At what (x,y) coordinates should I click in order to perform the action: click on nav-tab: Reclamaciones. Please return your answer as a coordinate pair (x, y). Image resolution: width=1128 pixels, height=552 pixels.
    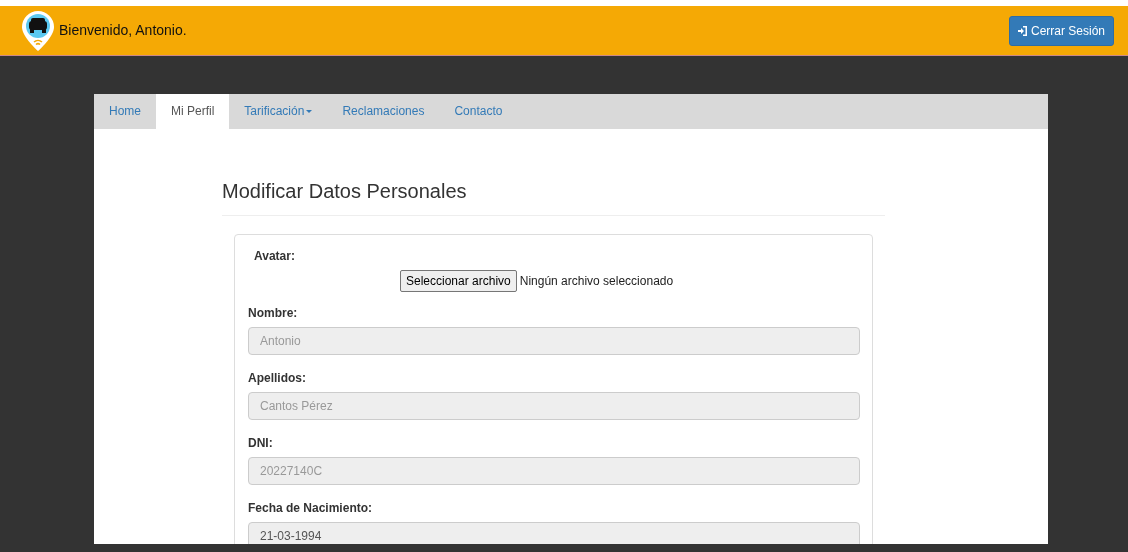
    Looking at the image, I should click on (383, 111).